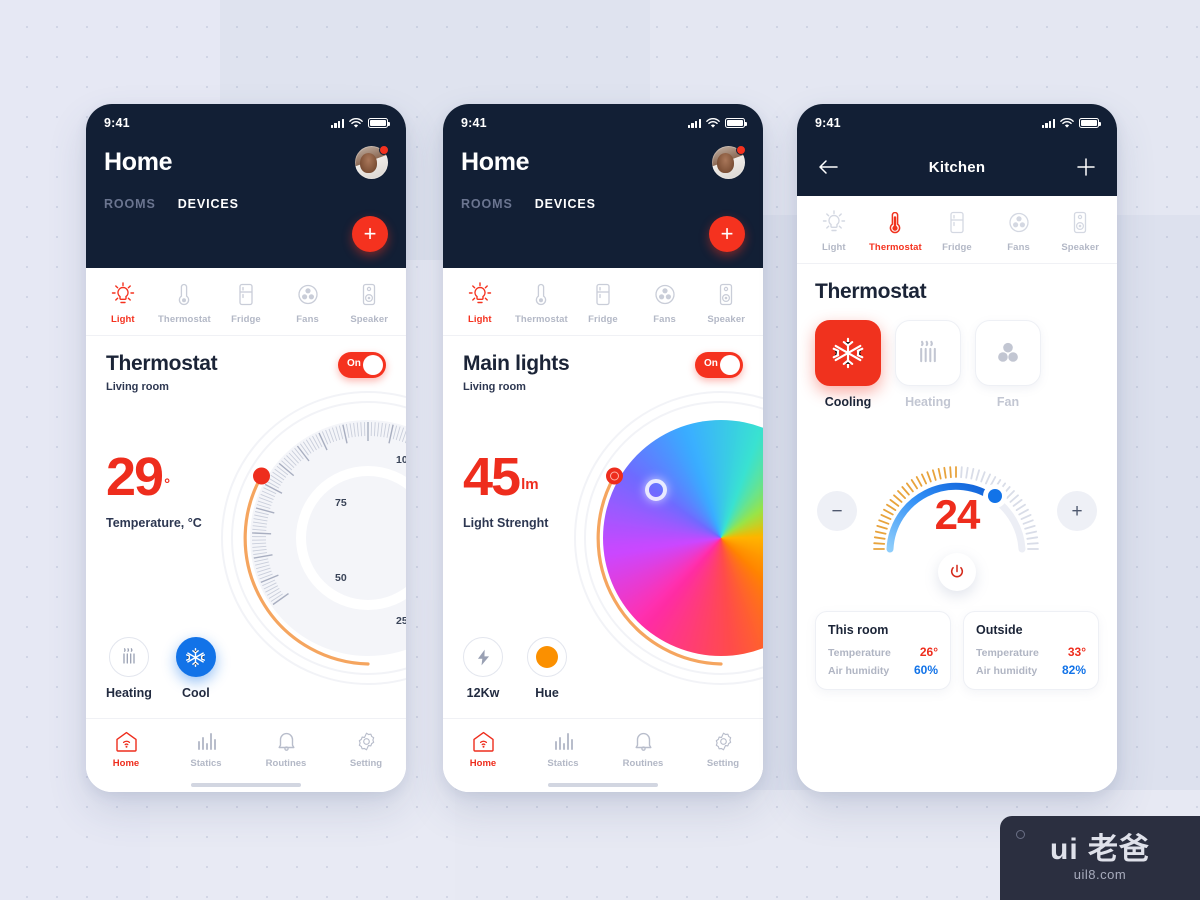 The image size is (1200, 900). What do you see at coordinates (928, 364) in the screenshot?
I see `mode-heating: Heating` at bounding box center [928, 364].